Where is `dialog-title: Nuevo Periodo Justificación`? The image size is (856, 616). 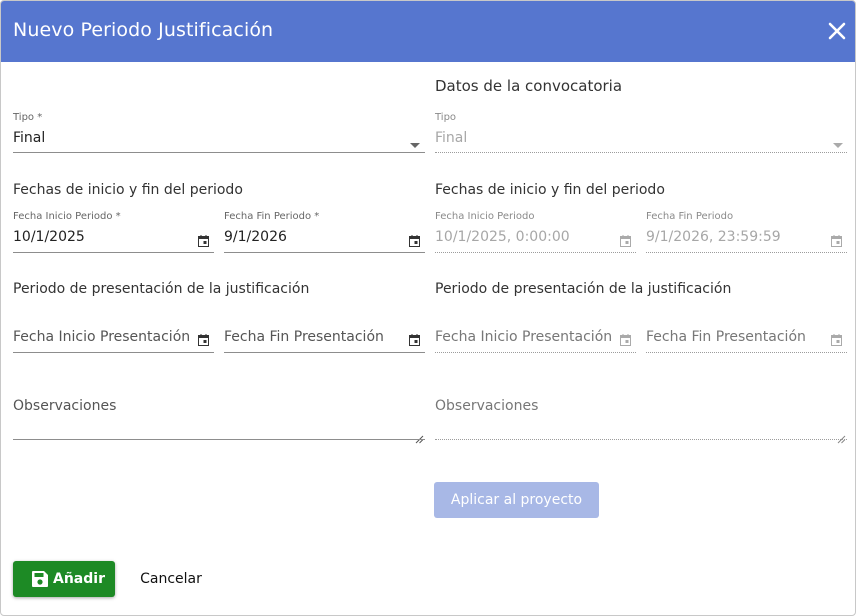
dialog-title: Nuevo Periodo Justificación is located at coordinates (143, 30).